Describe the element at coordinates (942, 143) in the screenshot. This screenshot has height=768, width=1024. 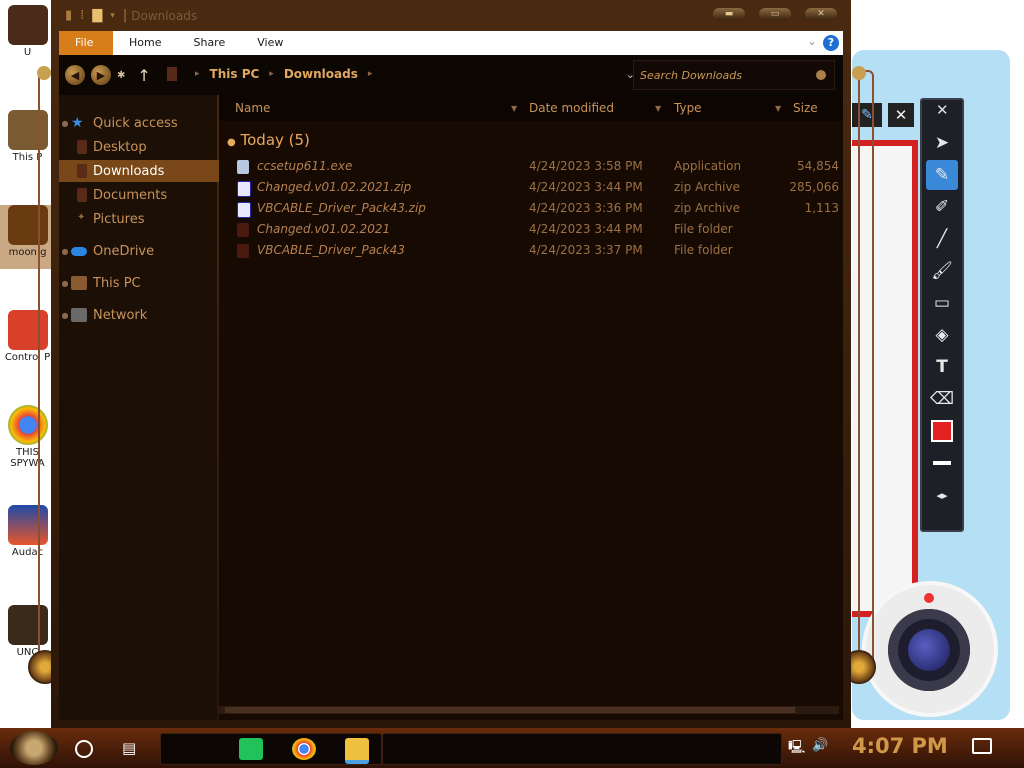
I see `pointer-tool-icon: ➤` at that location.